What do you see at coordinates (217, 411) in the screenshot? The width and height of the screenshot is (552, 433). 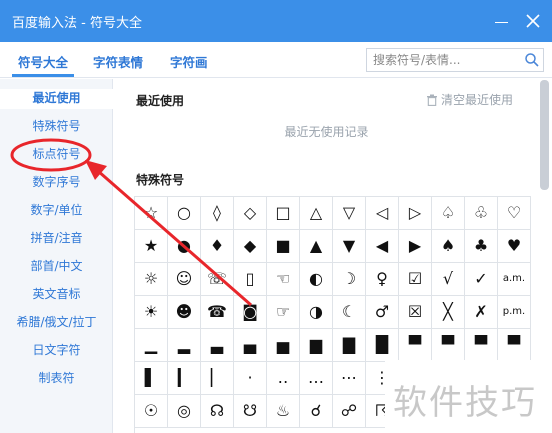 I see `symbol-cell: ☊` at bounding box center [217, 411].